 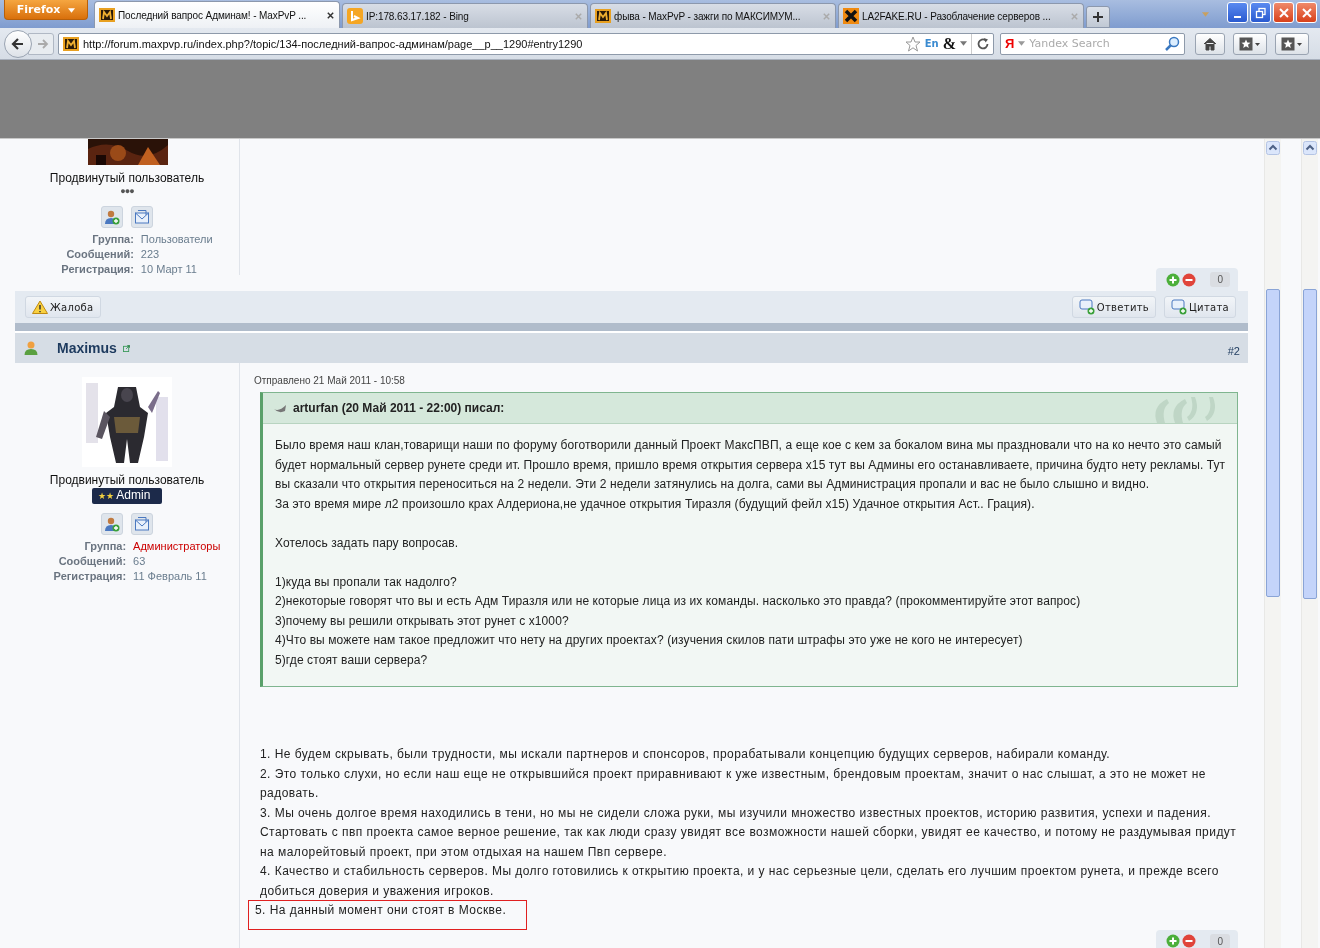 What do you see at coordinates (931, 43) in the screenshot?
I see `language-indicator: En` at bounding box center [931, 43].